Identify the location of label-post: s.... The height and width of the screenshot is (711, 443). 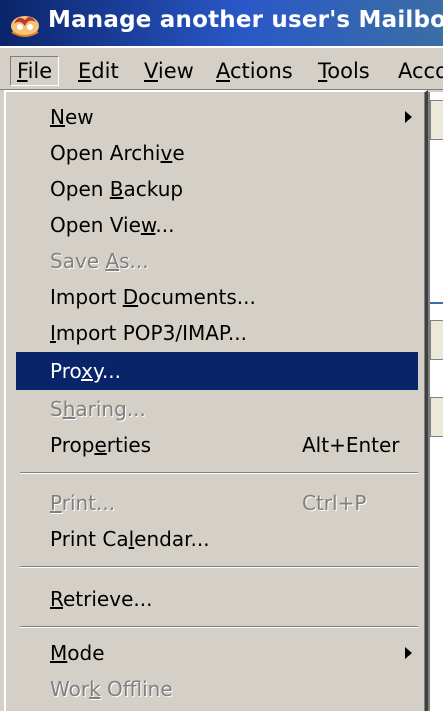
(134, 261).